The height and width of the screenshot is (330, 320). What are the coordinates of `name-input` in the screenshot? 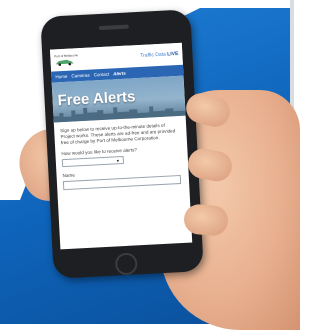 It's located at (122, 182).